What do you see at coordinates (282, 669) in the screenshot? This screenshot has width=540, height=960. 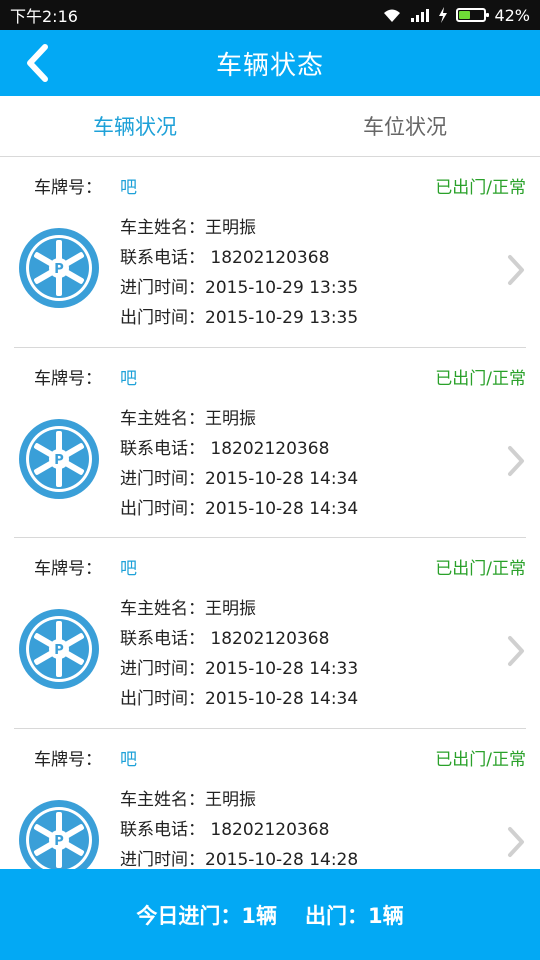 I see `enter-time-value: 2015-10-28 14:33` at bounding box center [282, 669].